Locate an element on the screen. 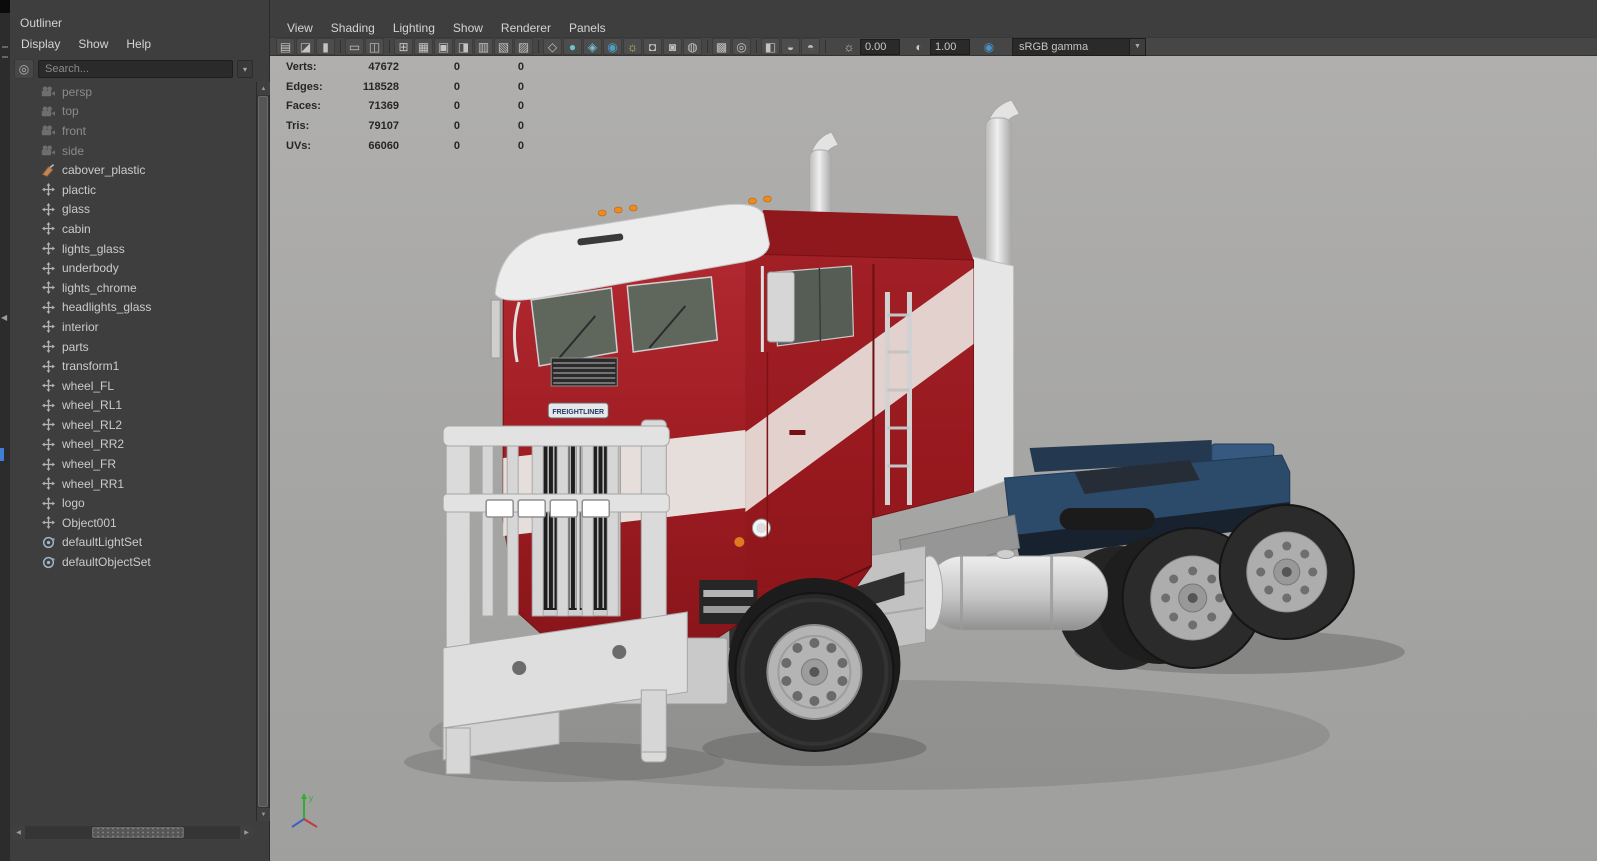 The image size is (1597, 861). viewport-menu-shading: Shading is located at coordinates (353, 28).